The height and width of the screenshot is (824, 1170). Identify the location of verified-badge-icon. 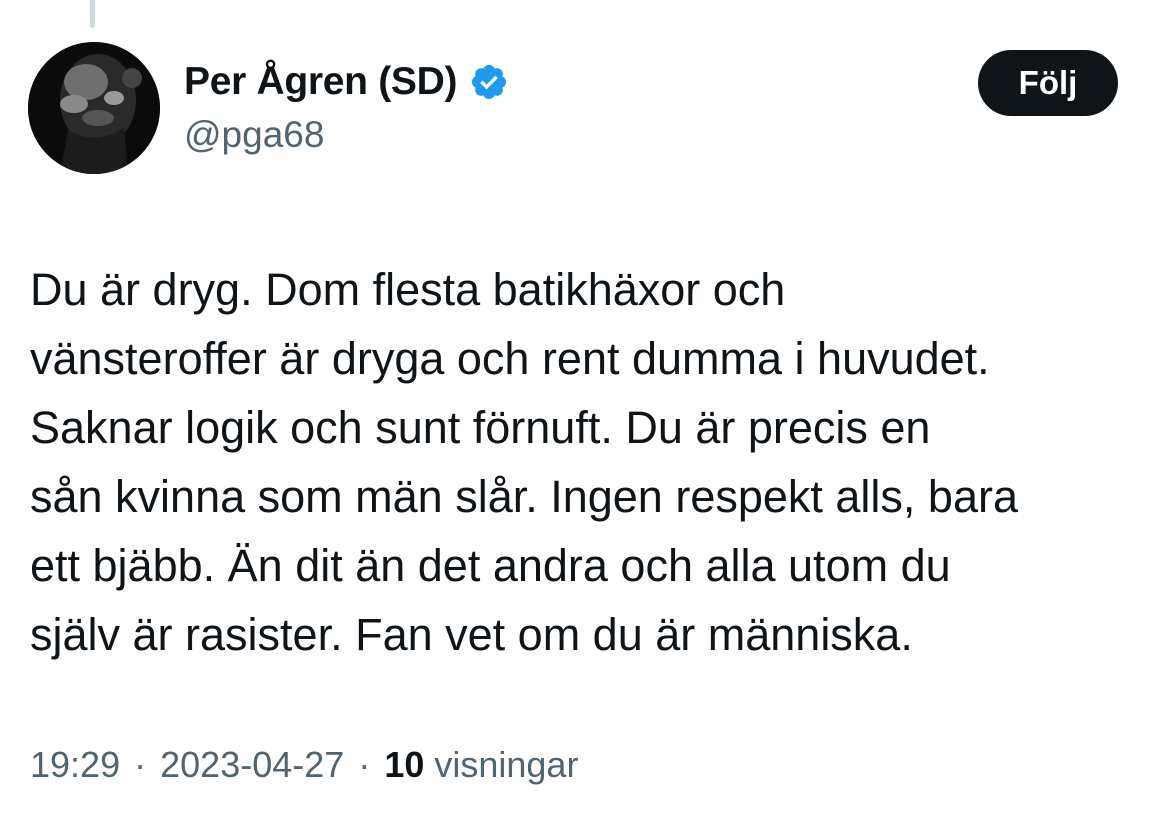
(489, 82).